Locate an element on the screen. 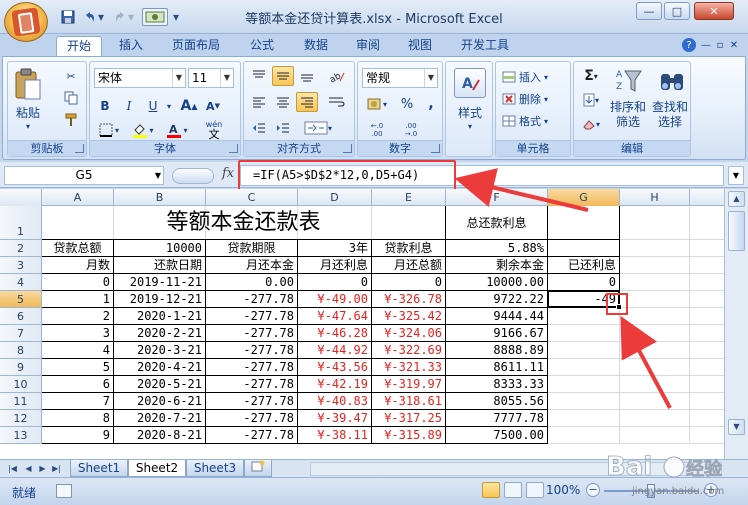 The height and width of the screenshot is (505, 748). ribbon-minimize-icon: — is located at coordinates (706, 45).